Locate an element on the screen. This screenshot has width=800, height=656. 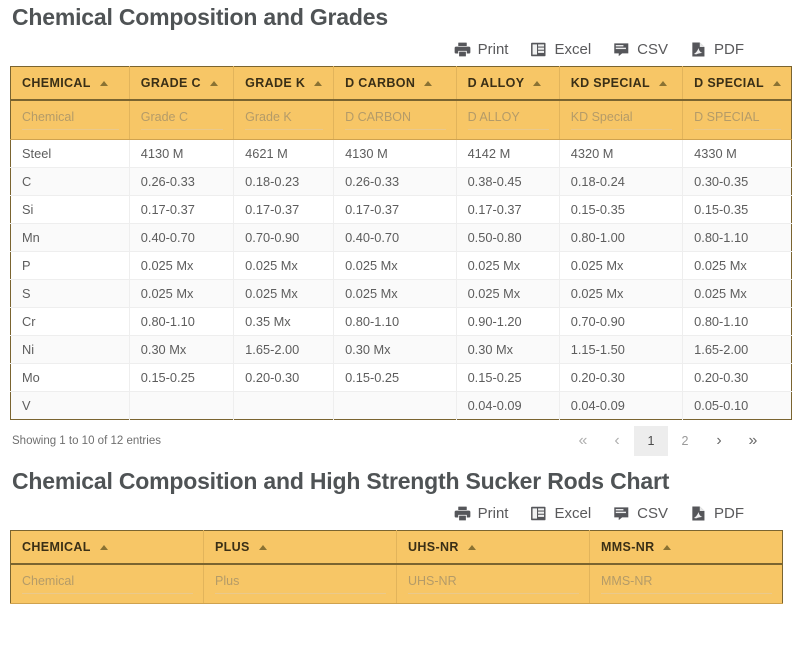
column-filter-input-d-carbon is located at coordinates (395, 119).